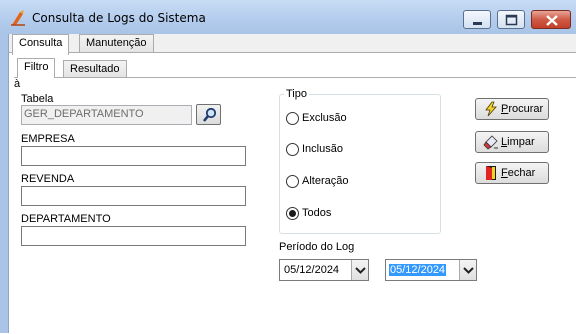 This screenshot has width=576, height=334. I want to click on periodo-separator: à, so click(17, 84).